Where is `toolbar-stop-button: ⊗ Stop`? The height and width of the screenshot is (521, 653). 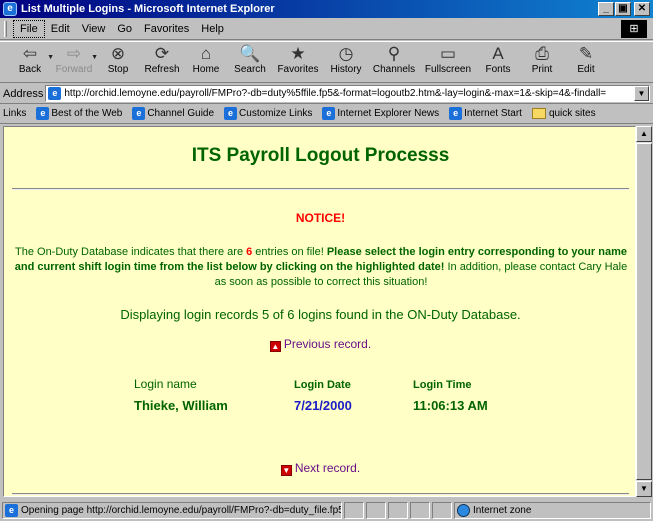 toolbar-stop-button: ⊗ Stop is located at coordinates (118, 62).